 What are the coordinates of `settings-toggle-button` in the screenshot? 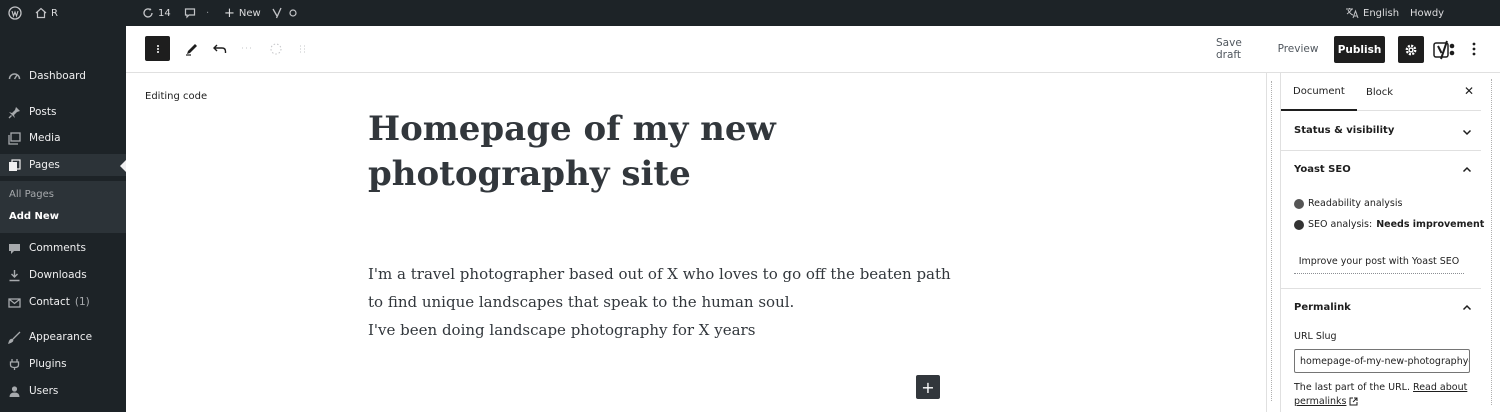 It's located at (1411, 49).